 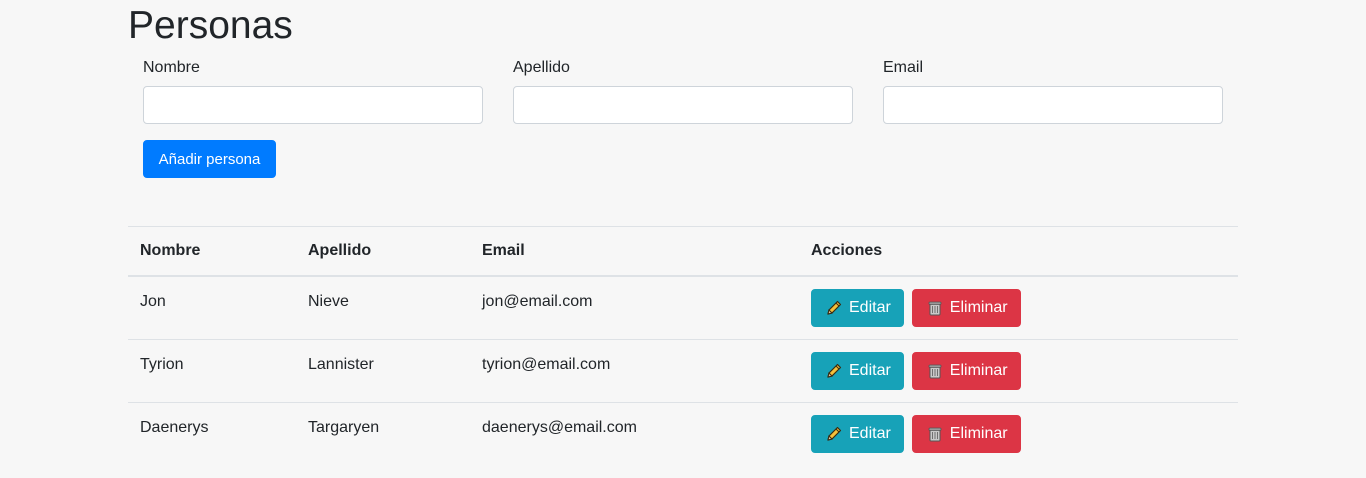 I want to click on apellido-label: Apellido, so click(x=541, y=67).